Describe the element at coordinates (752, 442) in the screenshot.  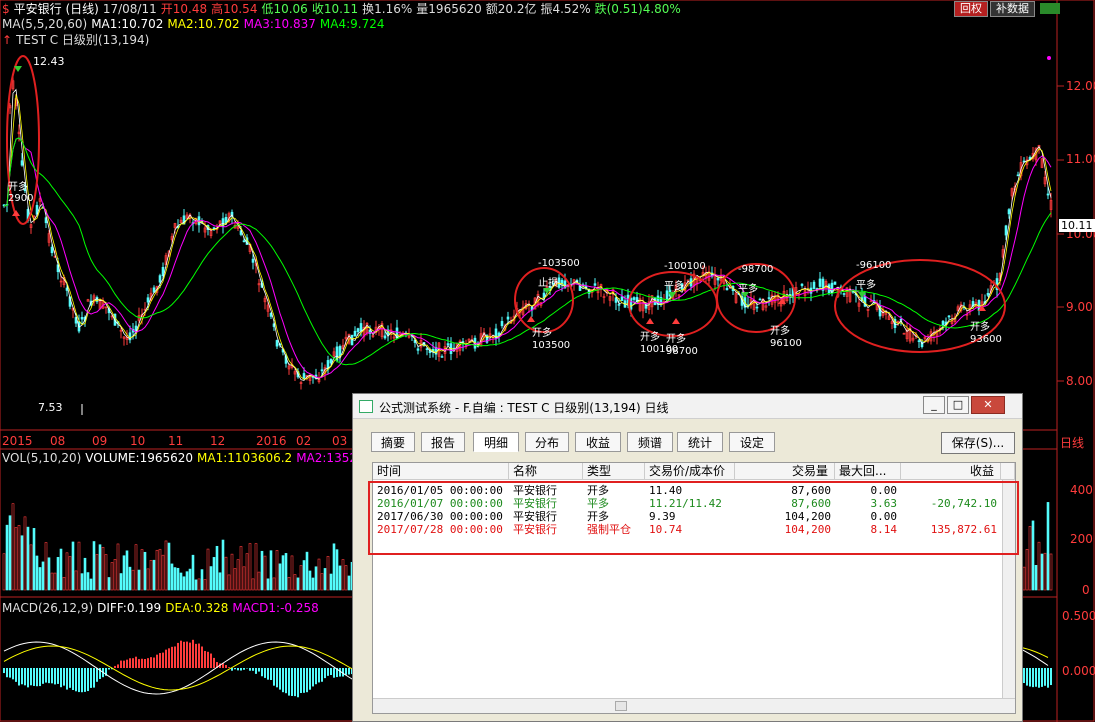
I see `tab-settings: 设定` at that location.